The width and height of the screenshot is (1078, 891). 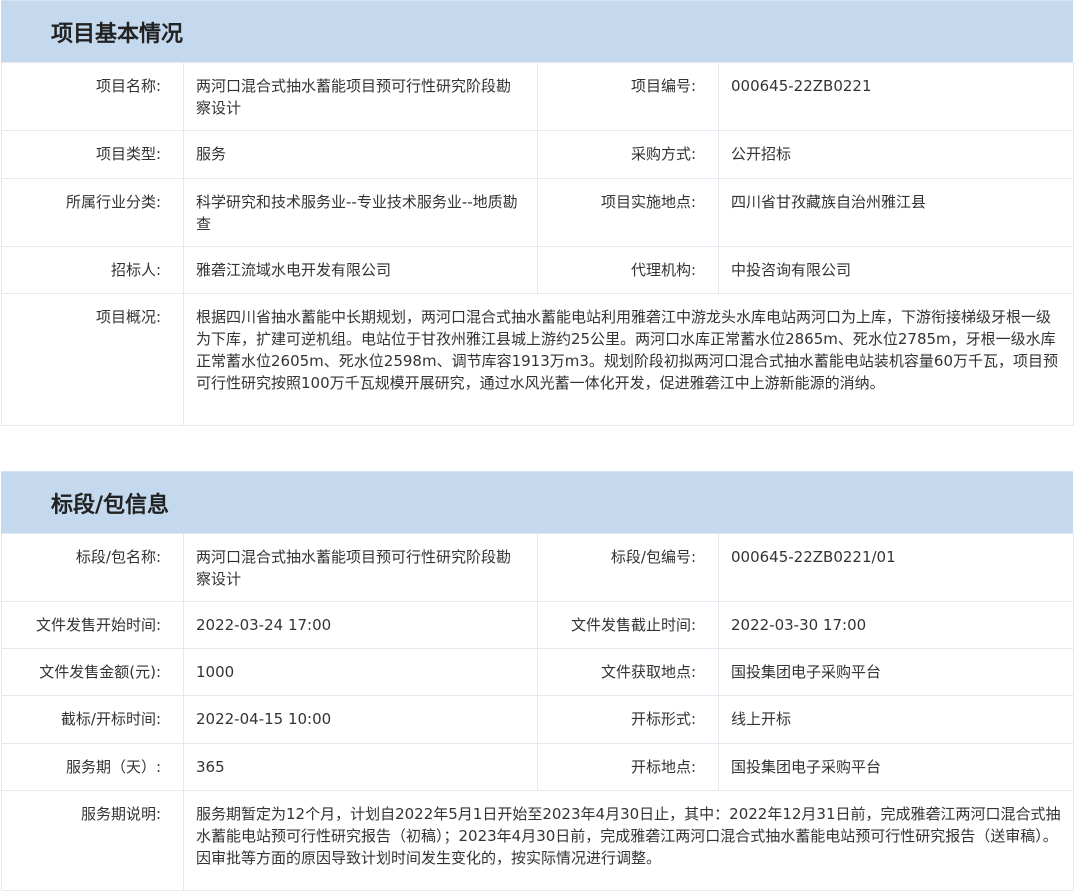 I want to click on tenderer-value: 雅砻江流域水电开发有限公司, so click(x=360, y=270).